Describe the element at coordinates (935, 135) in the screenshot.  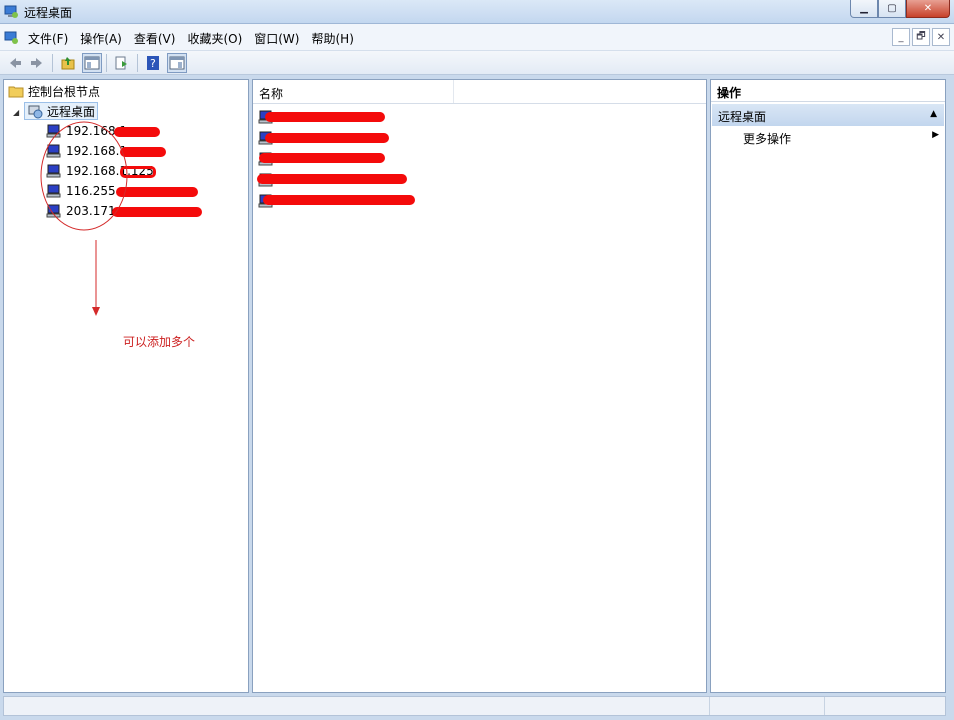
I see `submenu-arrow-icon: ▶` at that location.